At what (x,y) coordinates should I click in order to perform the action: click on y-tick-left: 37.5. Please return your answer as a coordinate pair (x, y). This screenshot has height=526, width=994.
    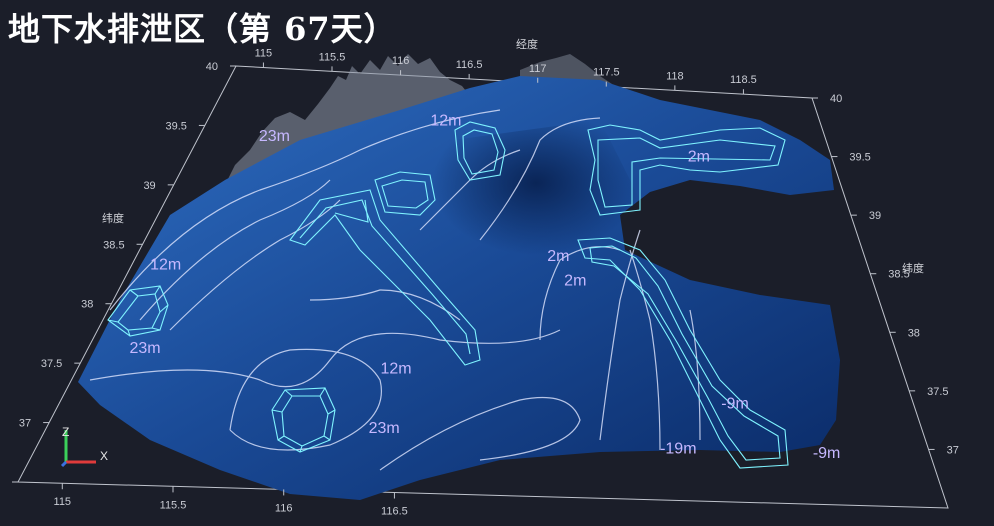
    Looking at the image, I should click on (51, 364).